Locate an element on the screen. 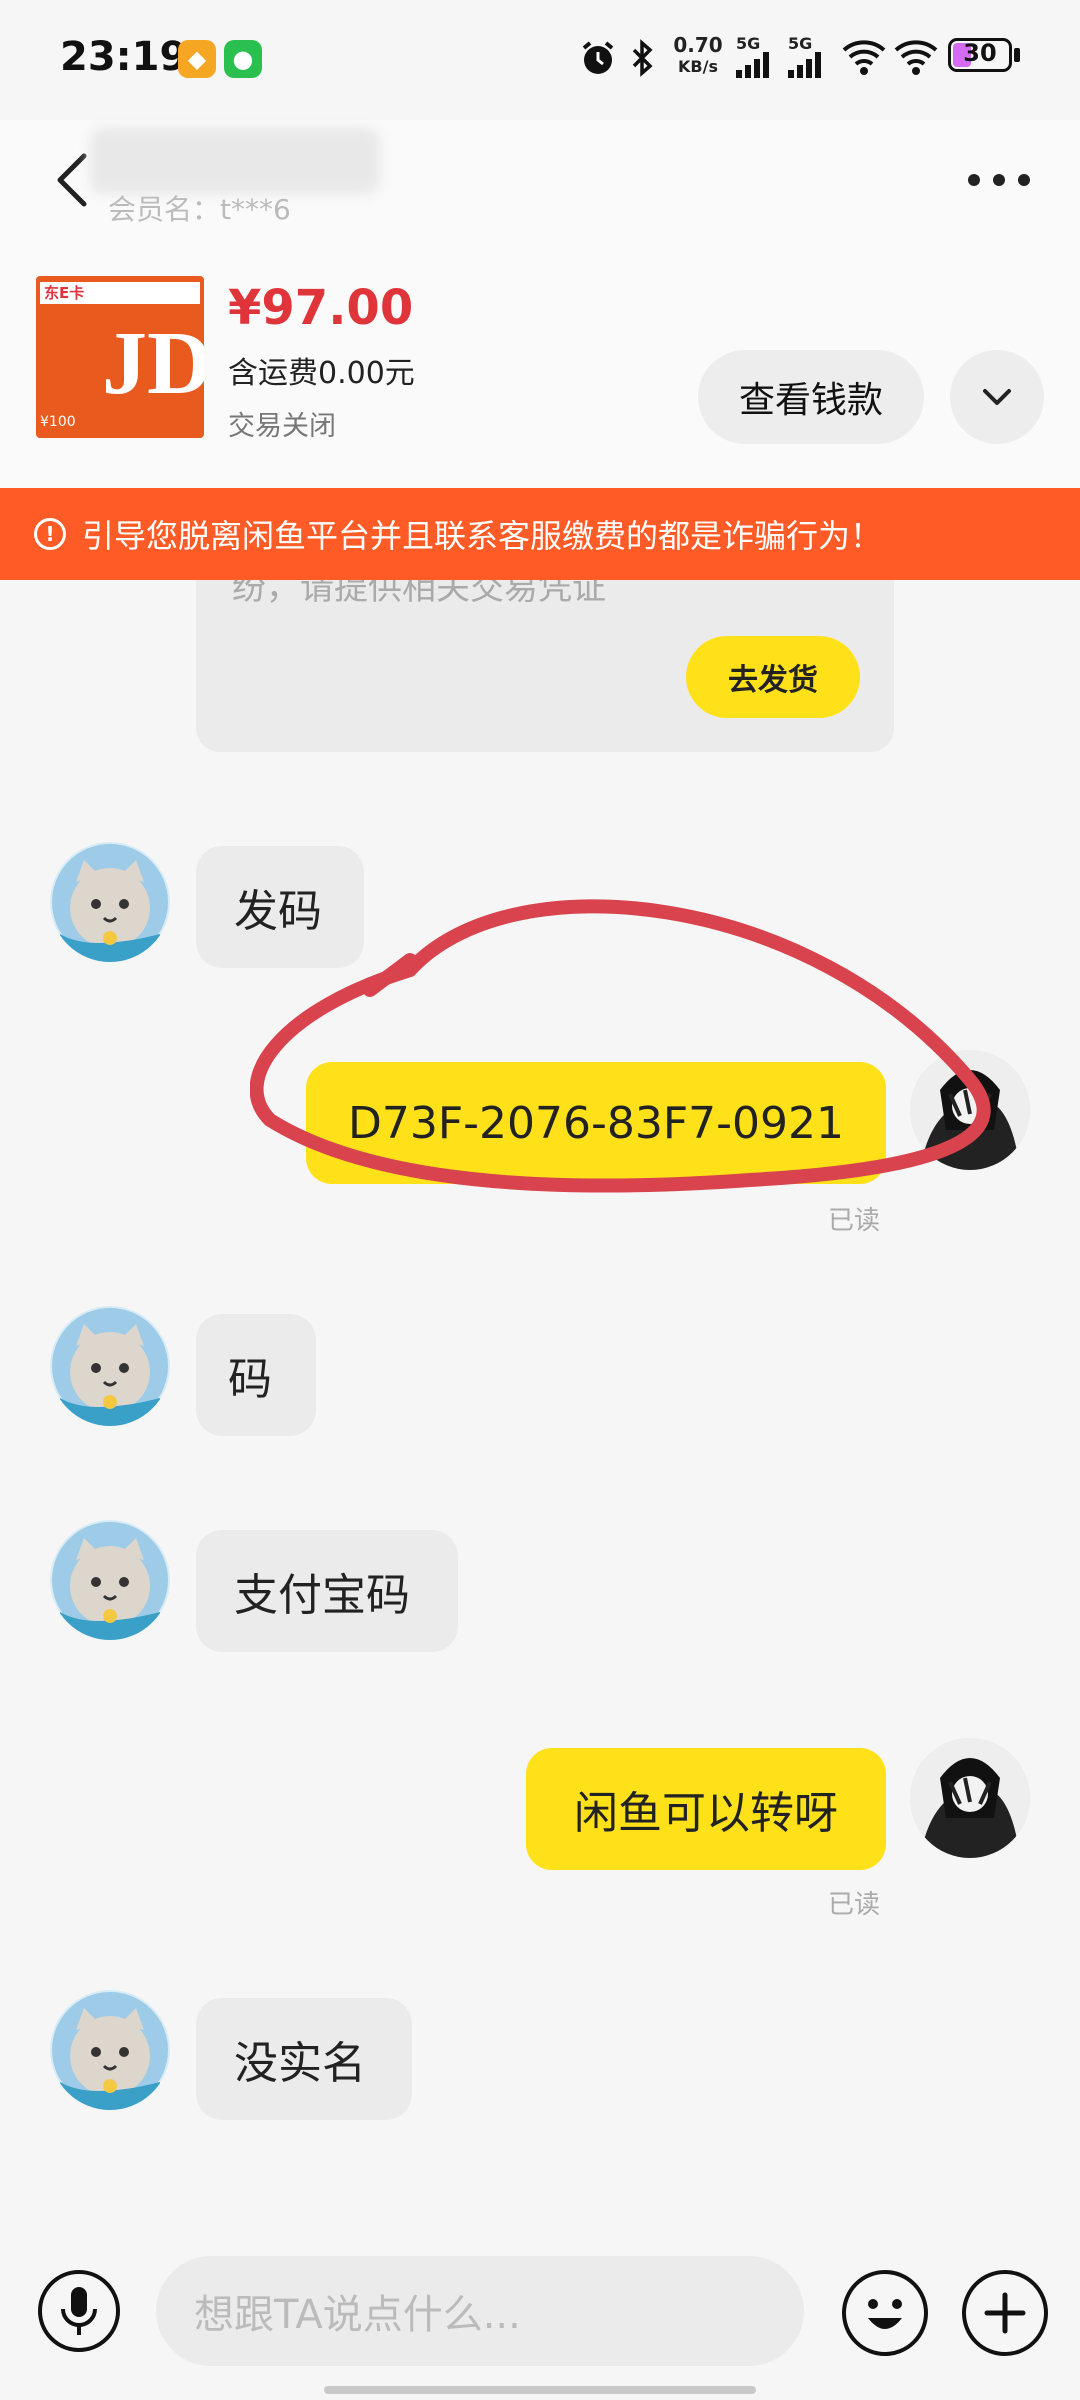  warning-text: 引导您脱离闲鱼平台并且联系客服缴费的都是诈骗行为！ is located at coordinates (482, 536).